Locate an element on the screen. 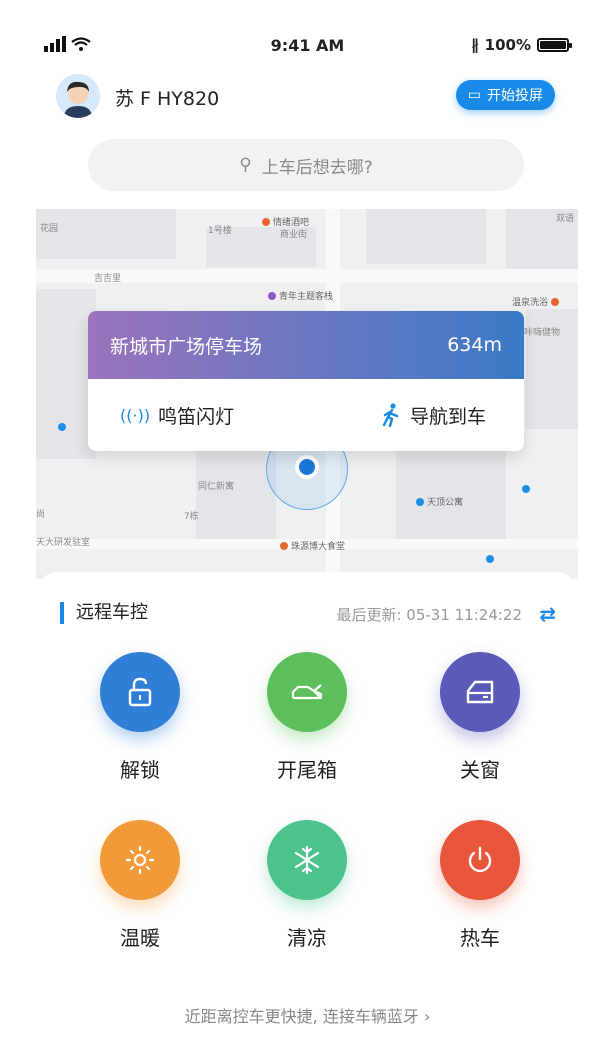  map-label: 吉吉里 is located at coordinates (108, 279).